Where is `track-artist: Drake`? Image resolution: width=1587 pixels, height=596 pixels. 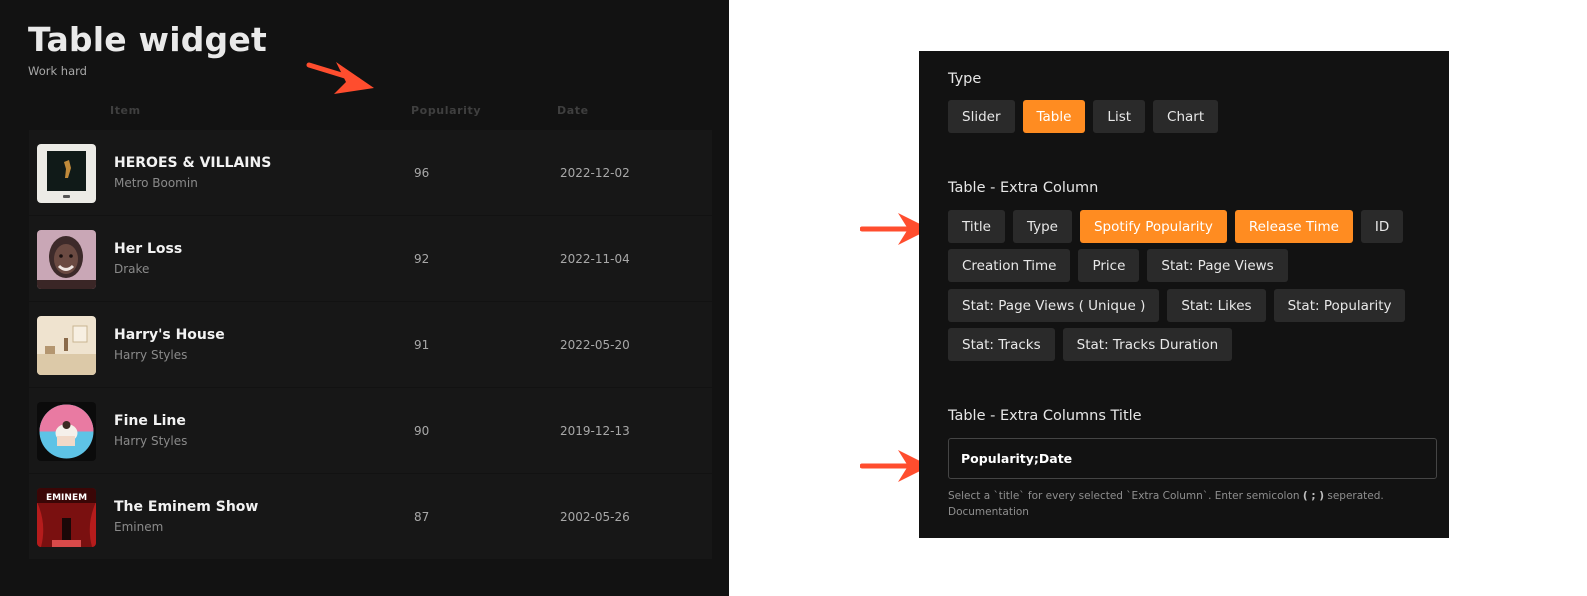 track-artist: Drake is located at coordinates (132, 269).